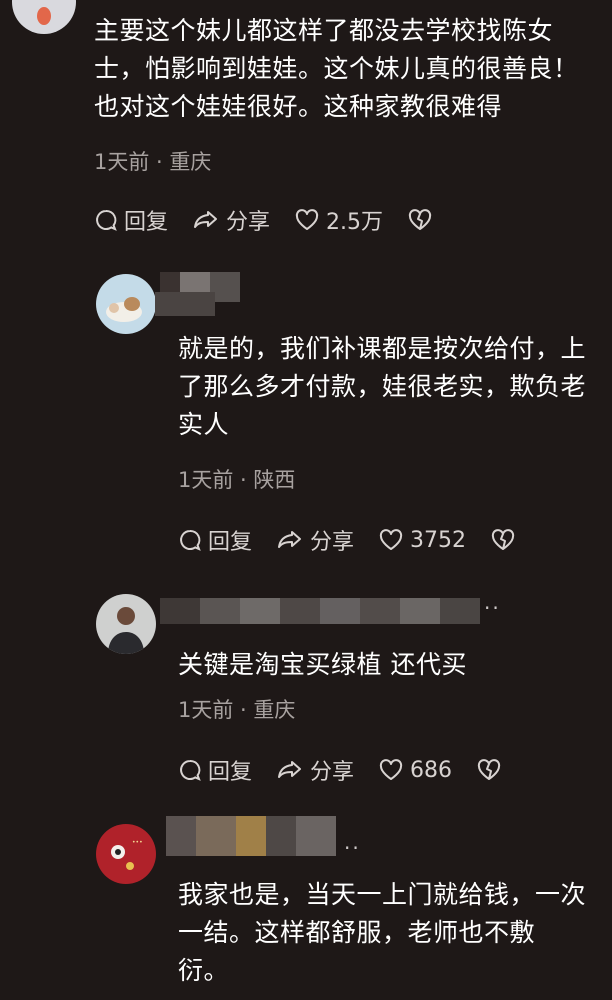  Describe the element at coordinates (237, 480) in the screenshot. I see `comment-meta: 1天前 · 陕西` at that location.